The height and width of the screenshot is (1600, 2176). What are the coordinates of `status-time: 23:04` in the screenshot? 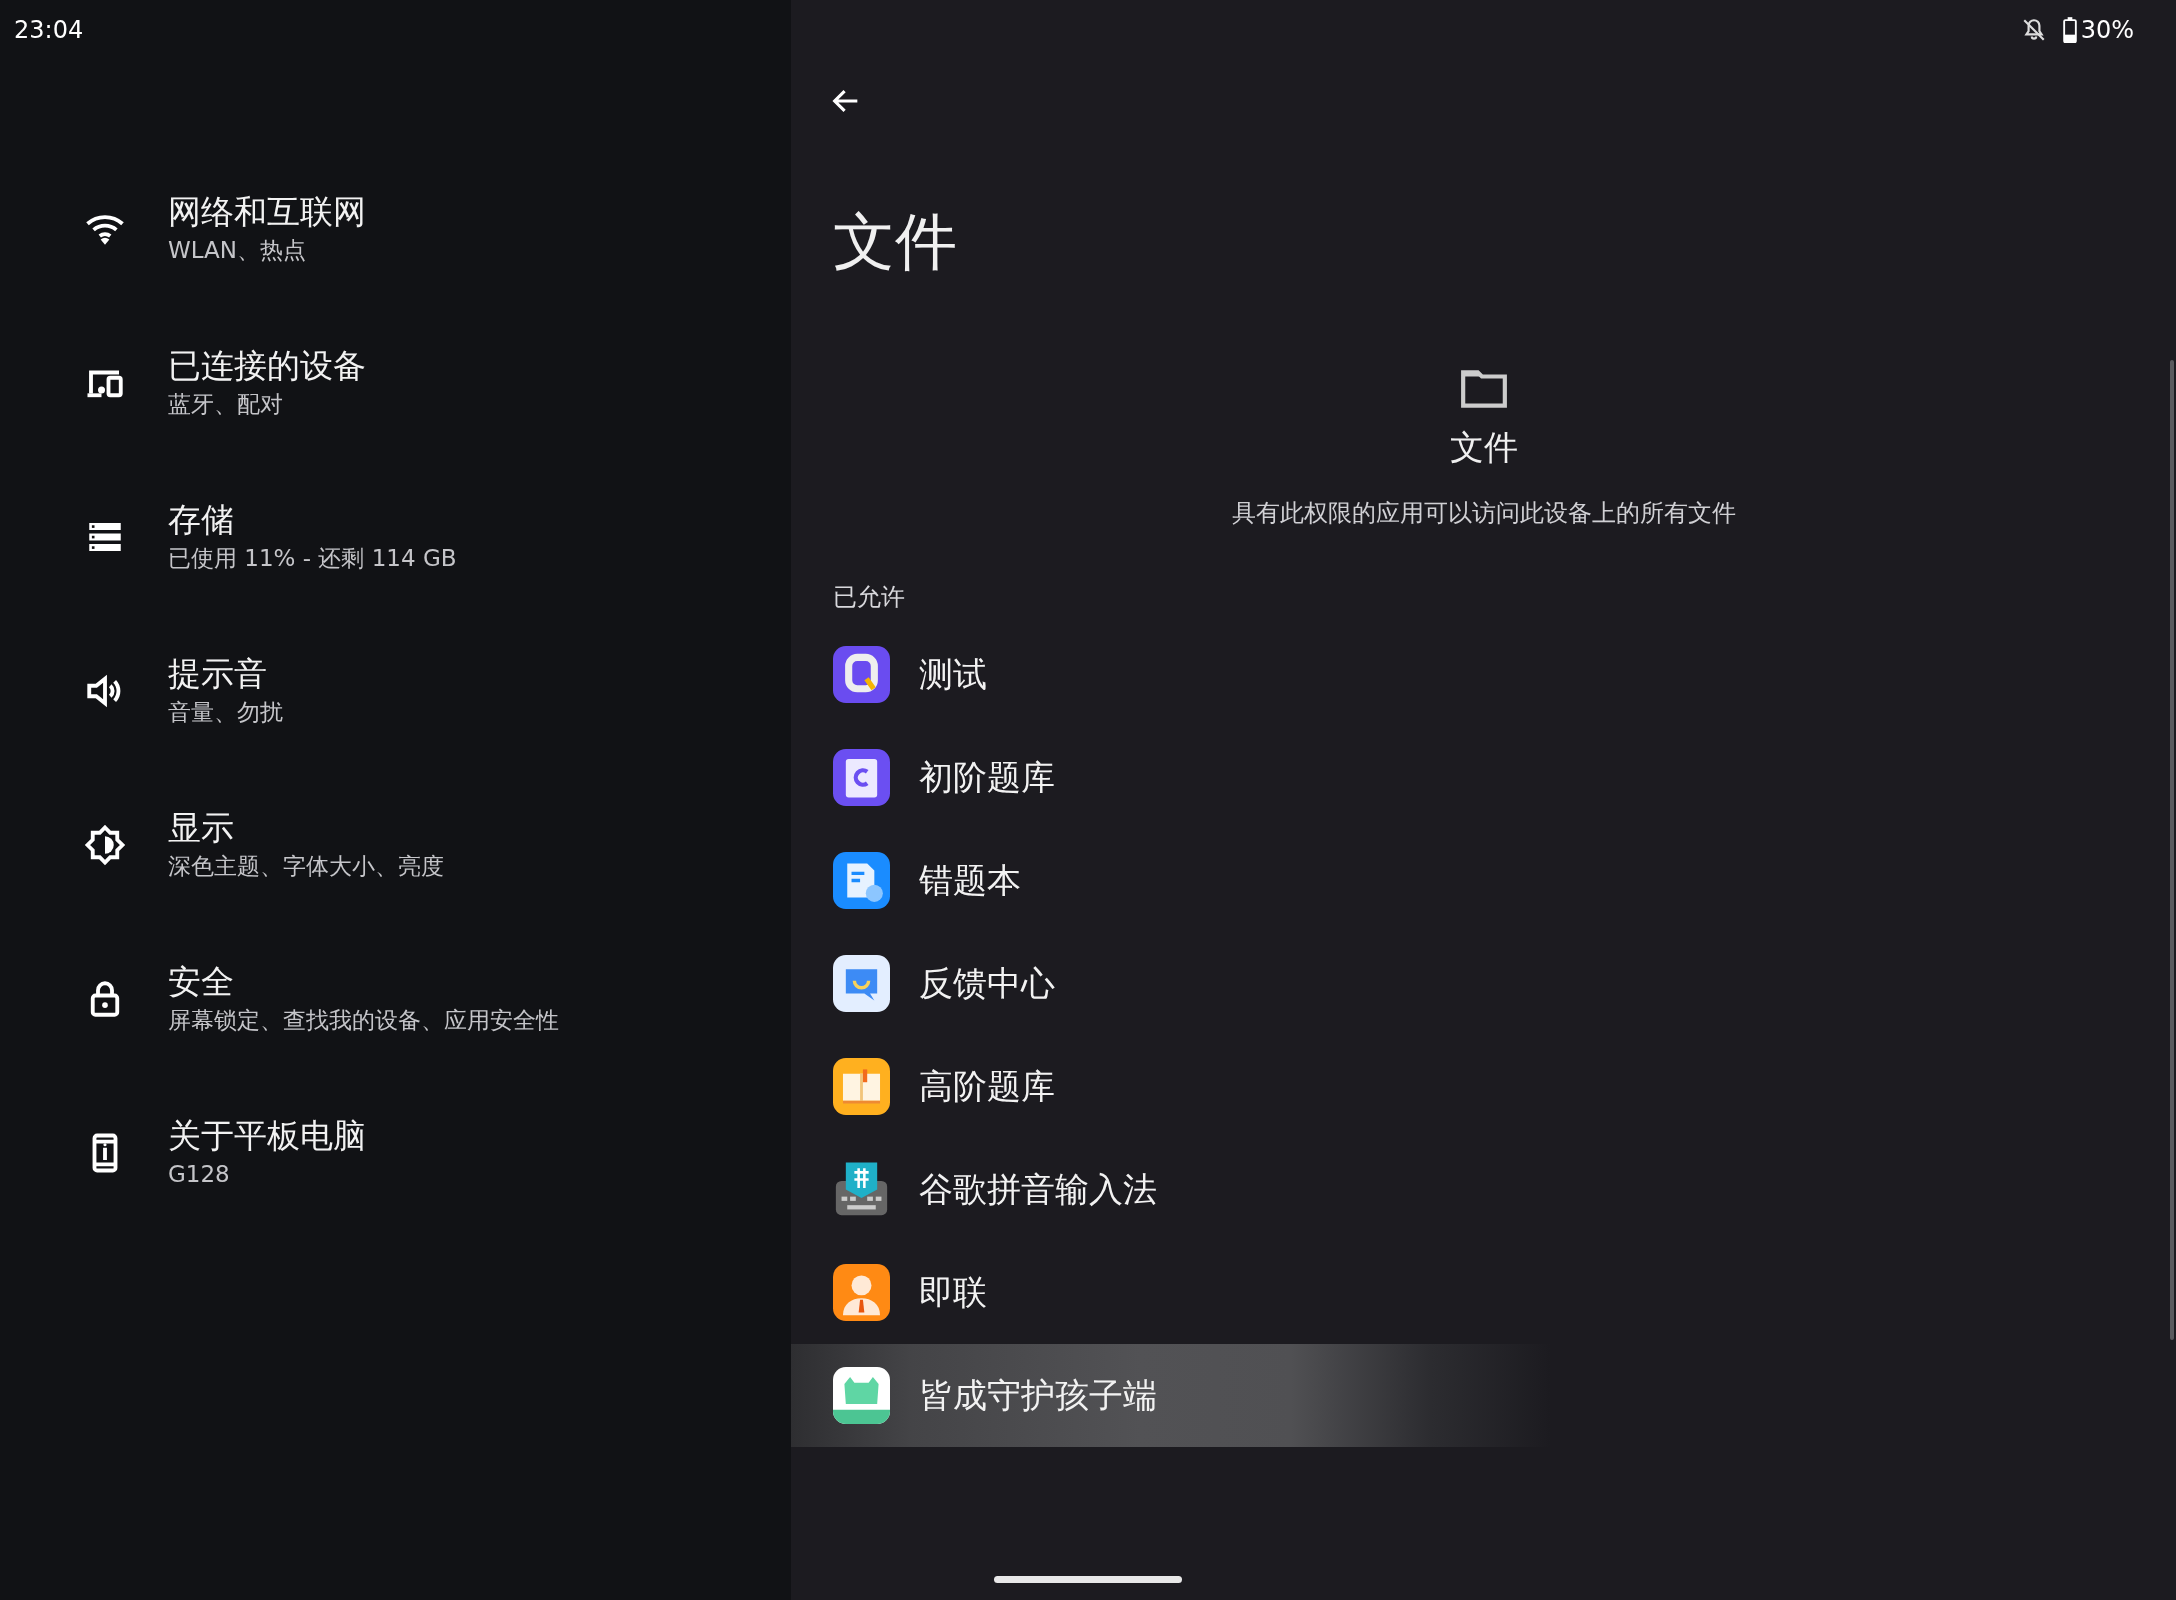 It's located at (49, 30).